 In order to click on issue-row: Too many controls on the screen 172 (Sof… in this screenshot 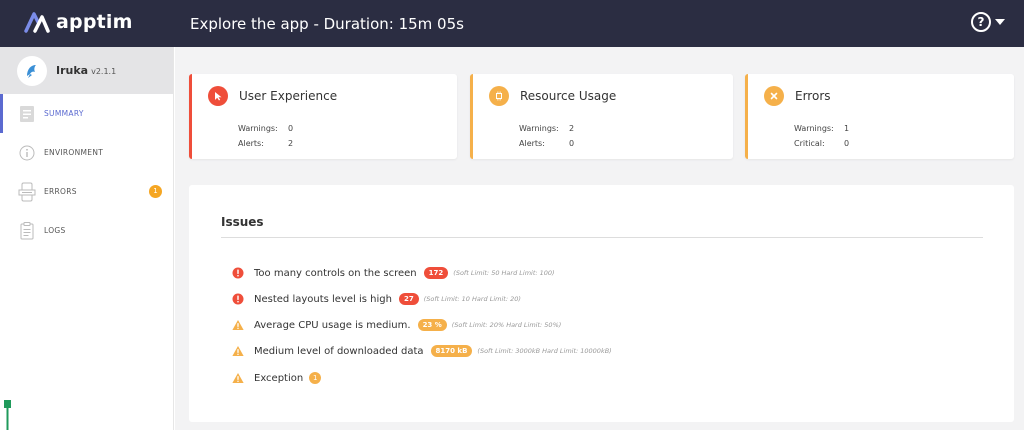, I will do `click(393, 273)`.